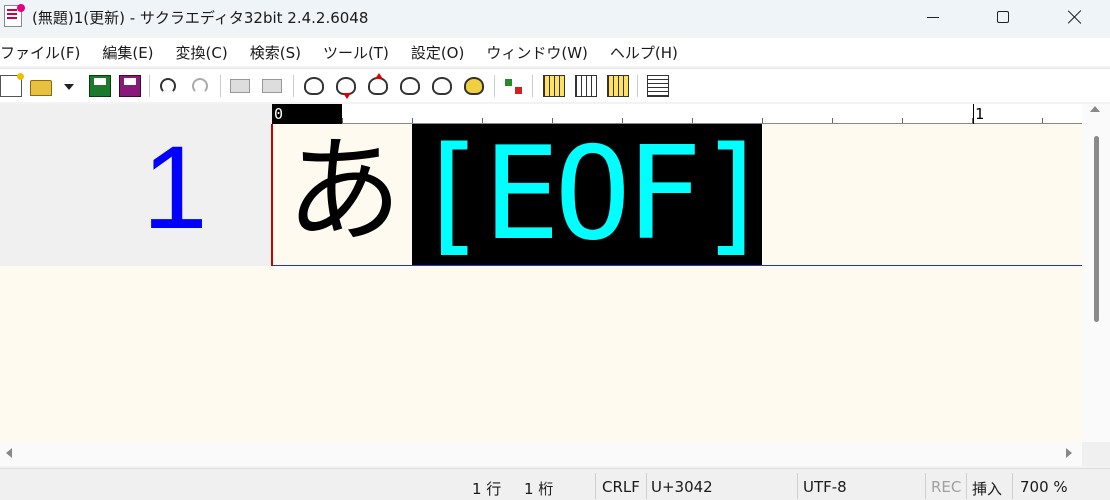 The width and height of the screenshot is (1110, 500). Describe the element at coordinates (45, 52) in the screenshot. I see `menu-file: ファイル(F)` at that location.